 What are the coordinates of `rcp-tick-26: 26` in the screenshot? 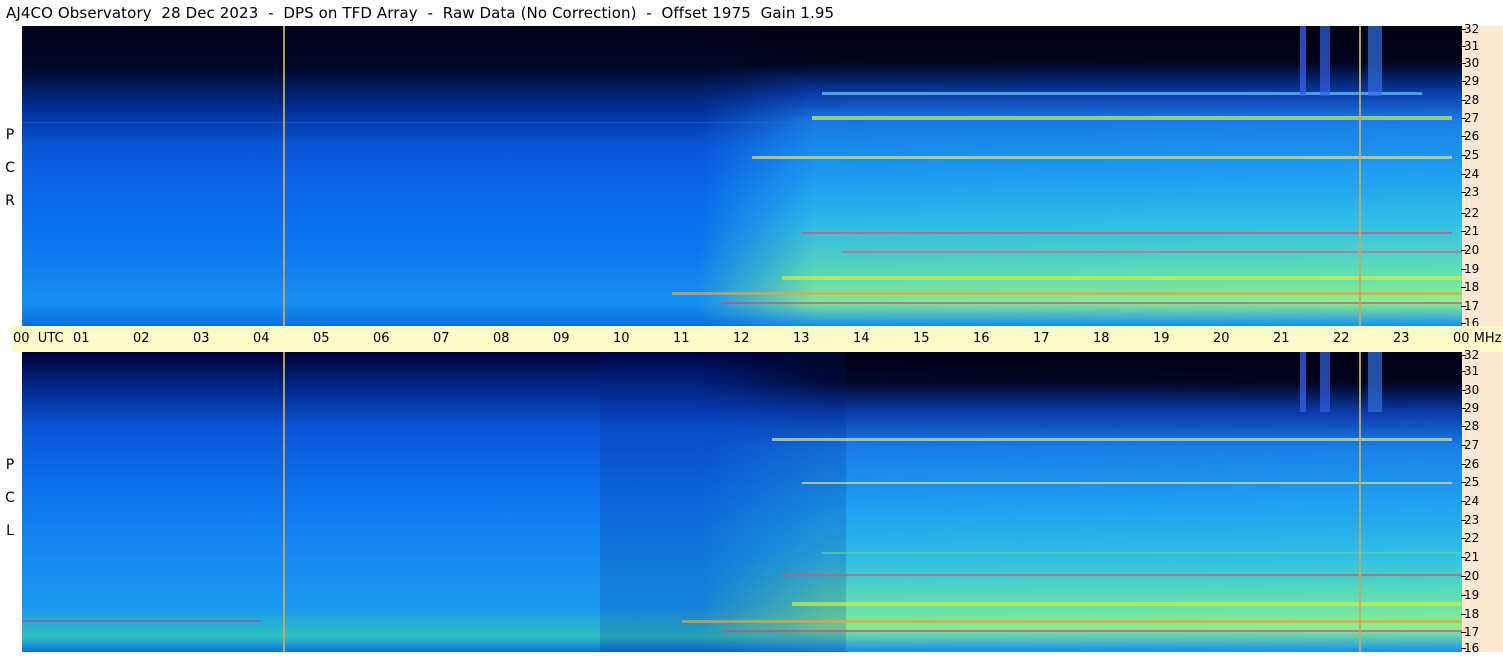 It's located at (1470, 136).